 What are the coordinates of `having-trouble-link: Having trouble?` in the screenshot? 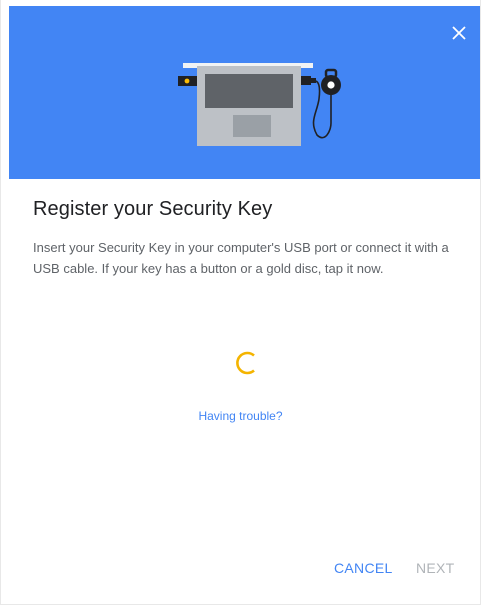 It's located at (240, 416).